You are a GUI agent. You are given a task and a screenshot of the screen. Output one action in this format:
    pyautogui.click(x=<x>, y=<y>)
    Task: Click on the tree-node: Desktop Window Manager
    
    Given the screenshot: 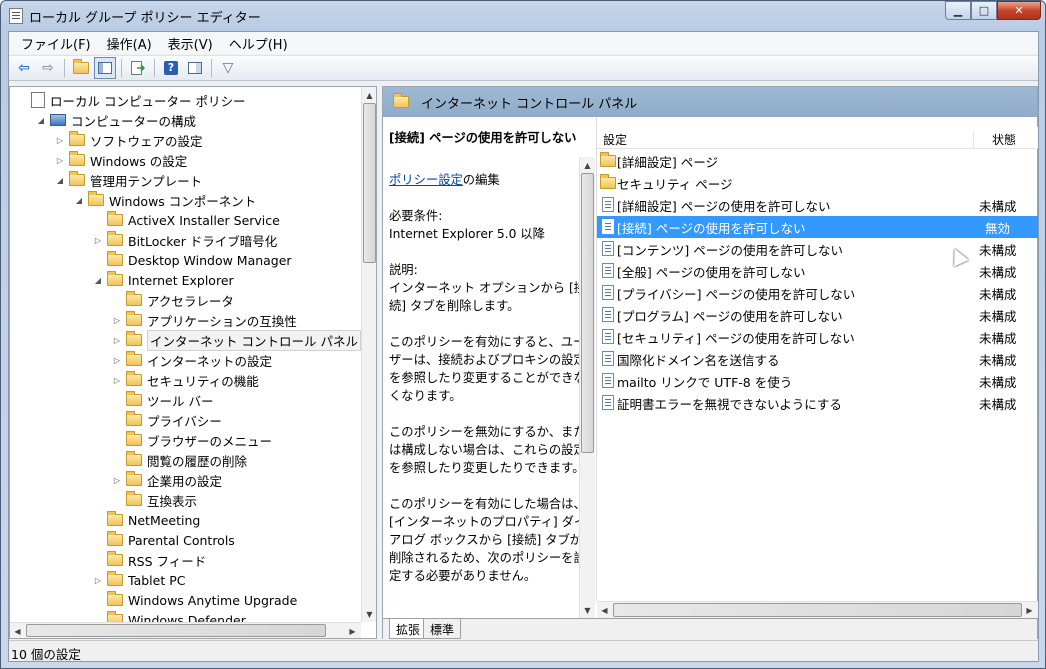 What is the action you would take?
    pyautogui.click(x=192, y=260)
    